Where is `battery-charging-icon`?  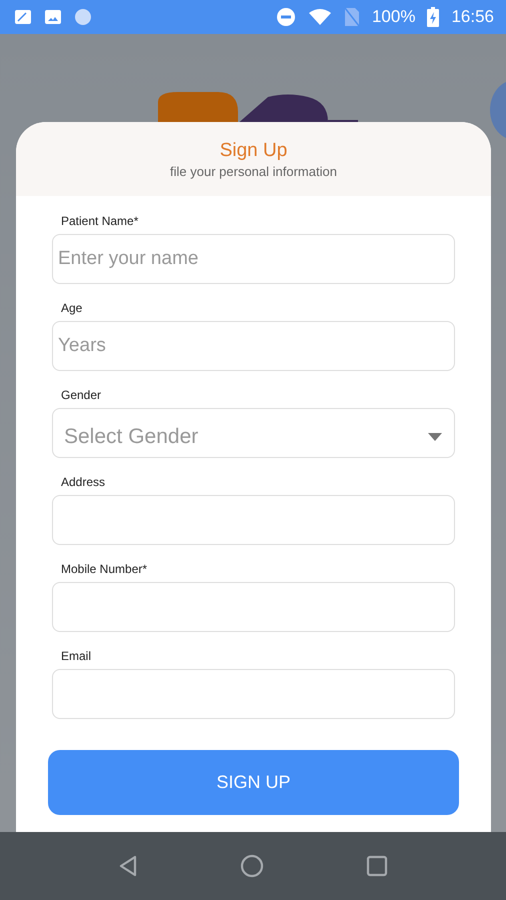
battery-charging-icon is located at coordinates (433, 17).